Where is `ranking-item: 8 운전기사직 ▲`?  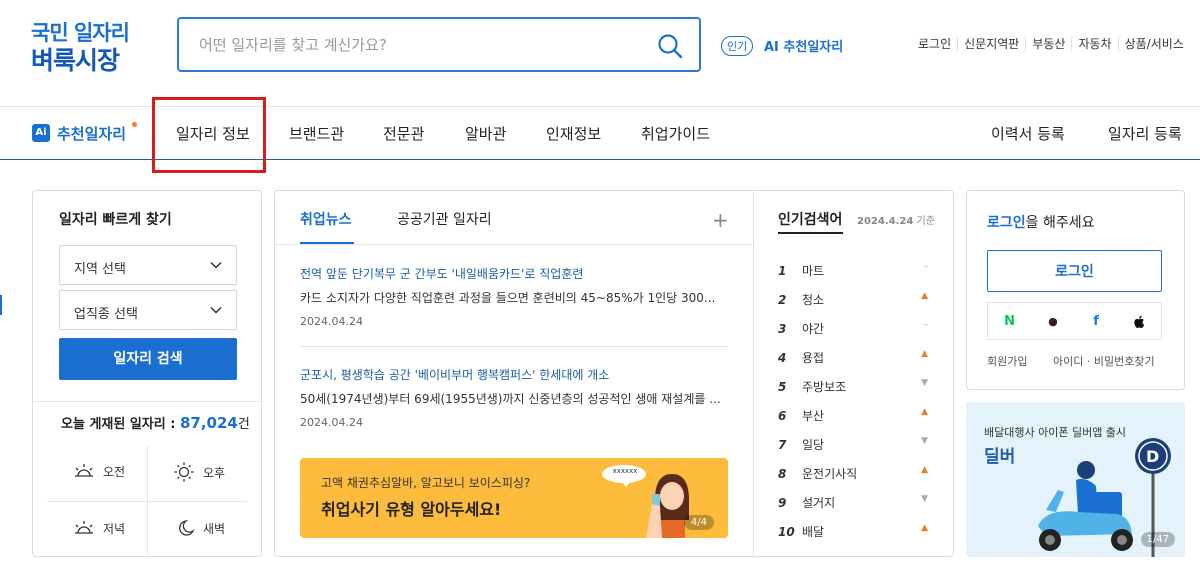
ranking-item: 8 운전기사직 ▲ is located at coordinates (853, 473).